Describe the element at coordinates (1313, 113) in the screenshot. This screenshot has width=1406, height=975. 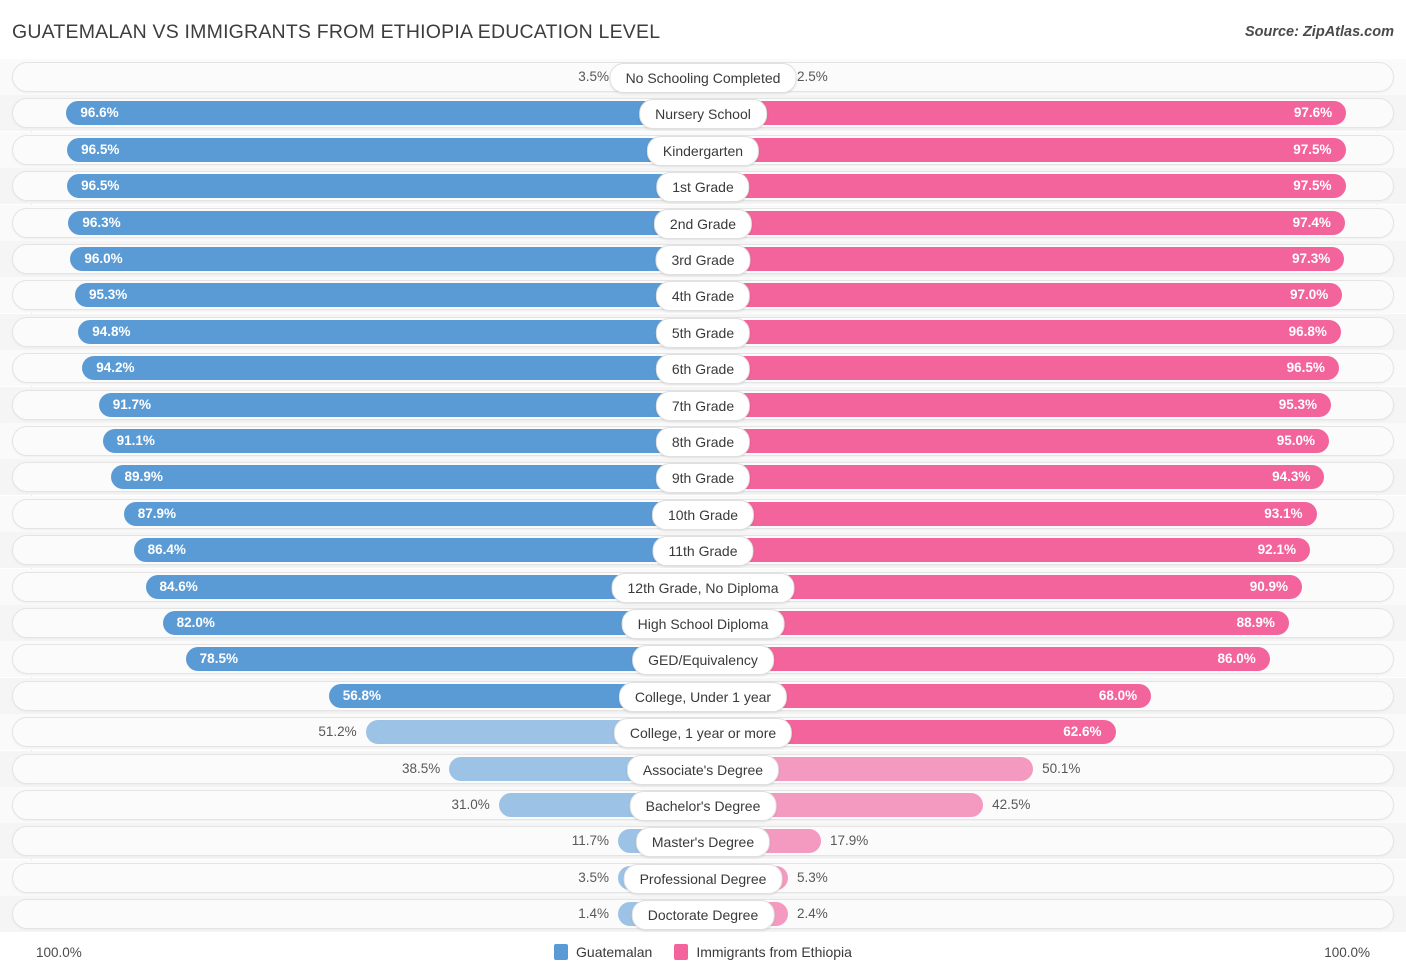
I see `bar-value-right: 97.6%` at that location.